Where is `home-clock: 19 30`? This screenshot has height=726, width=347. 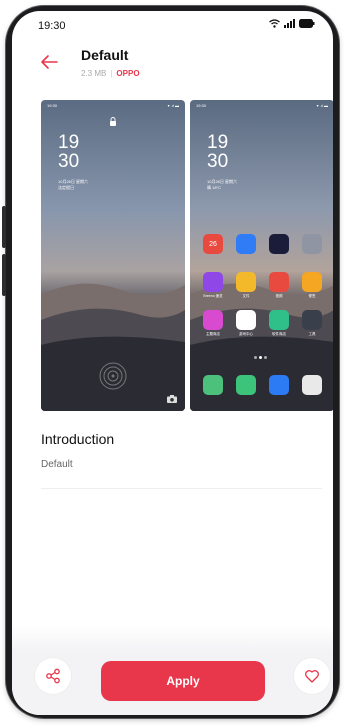
home-clock: 19 30 is located at coordinates (217, 152).